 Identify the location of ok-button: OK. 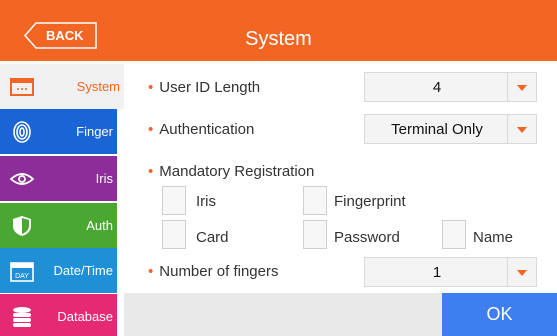
(499, 314).